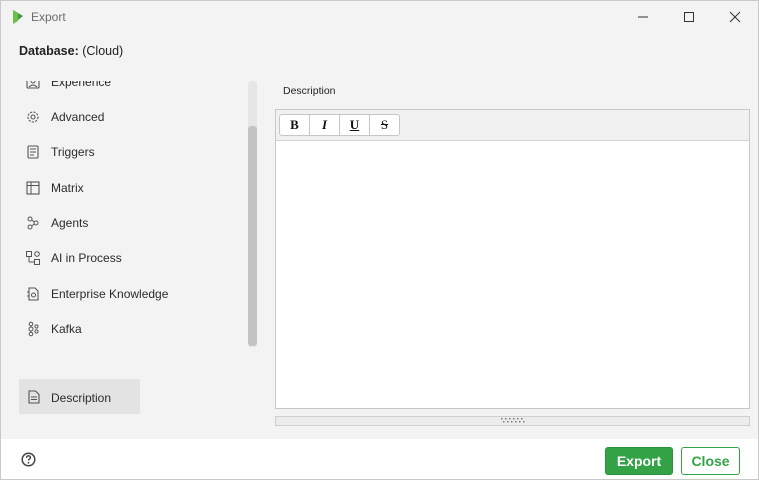 The width and height of the screenshot is (759, 480). I want to click on sidebar-item-description: Description, so click(79, 396).